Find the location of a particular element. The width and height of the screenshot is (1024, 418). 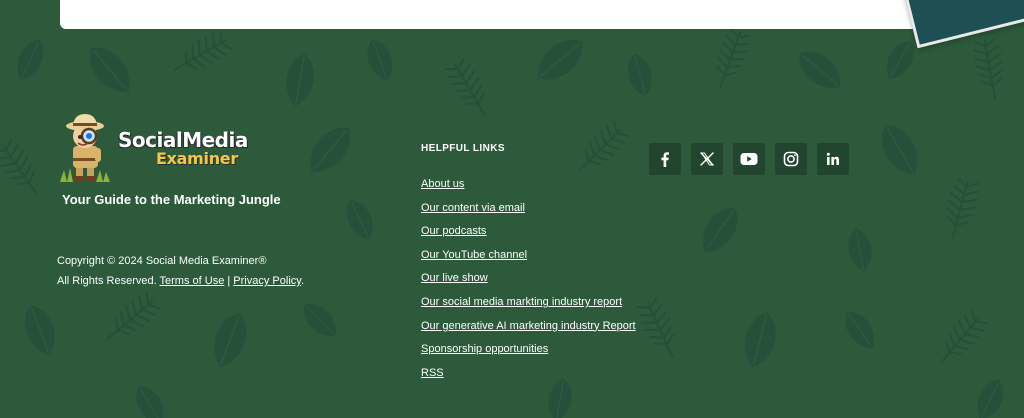

youtube-icon is located at coordinates (749, 159).